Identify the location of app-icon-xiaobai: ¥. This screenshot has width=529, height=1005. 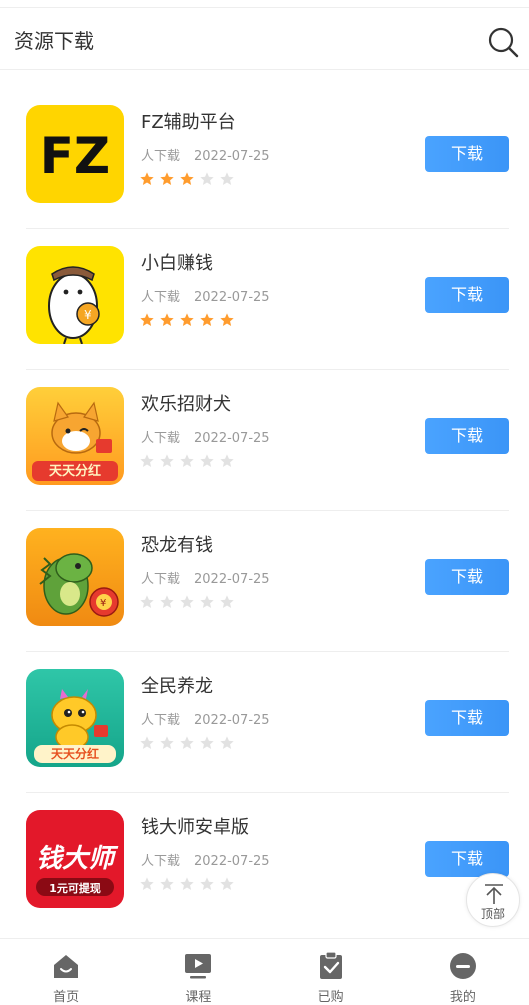
(75, 295).